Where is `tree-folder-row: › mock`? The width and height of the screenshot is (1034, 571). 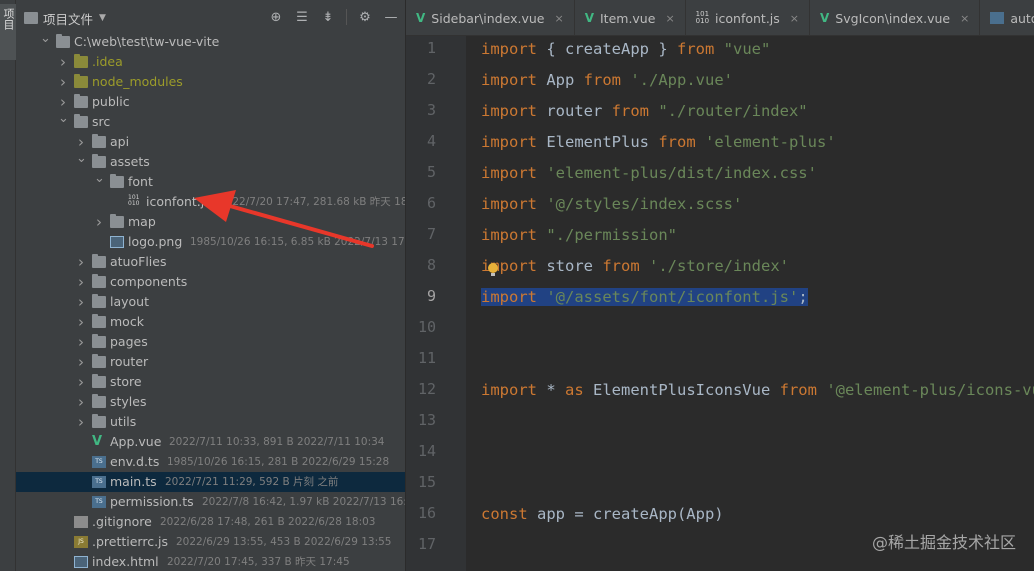 tree-folder-row: › mock is located at coordinates (210, 322).